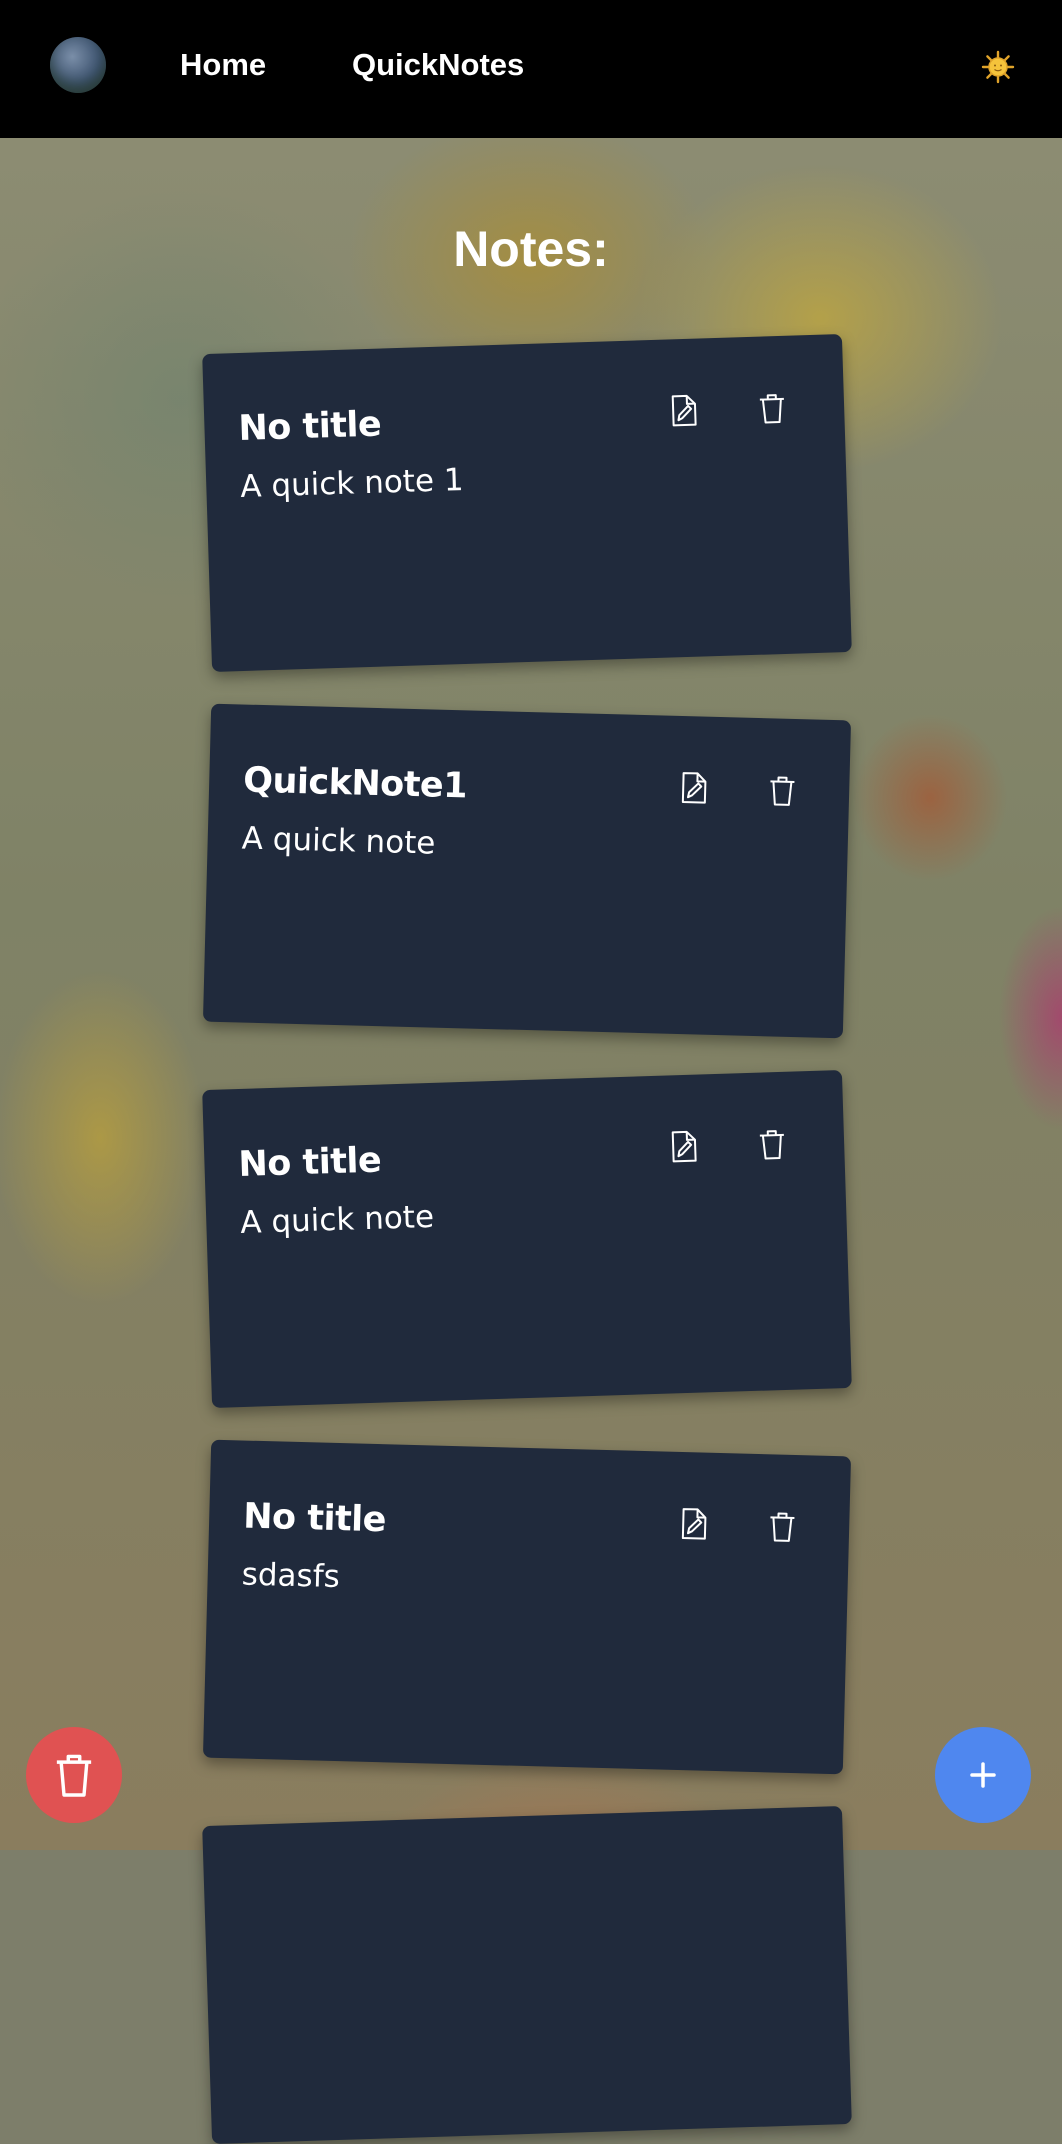 The width and height of the screenshot is (1062, 2144). I want to click on avatar, so click(78, 65).